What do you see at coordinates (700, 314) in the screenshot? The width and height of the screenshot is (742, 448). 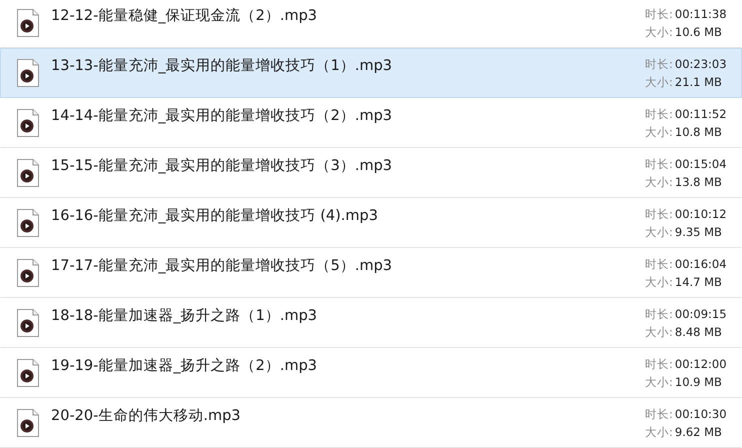 I see `duration-value: 00:09:15` at bounding box center [700, 314].